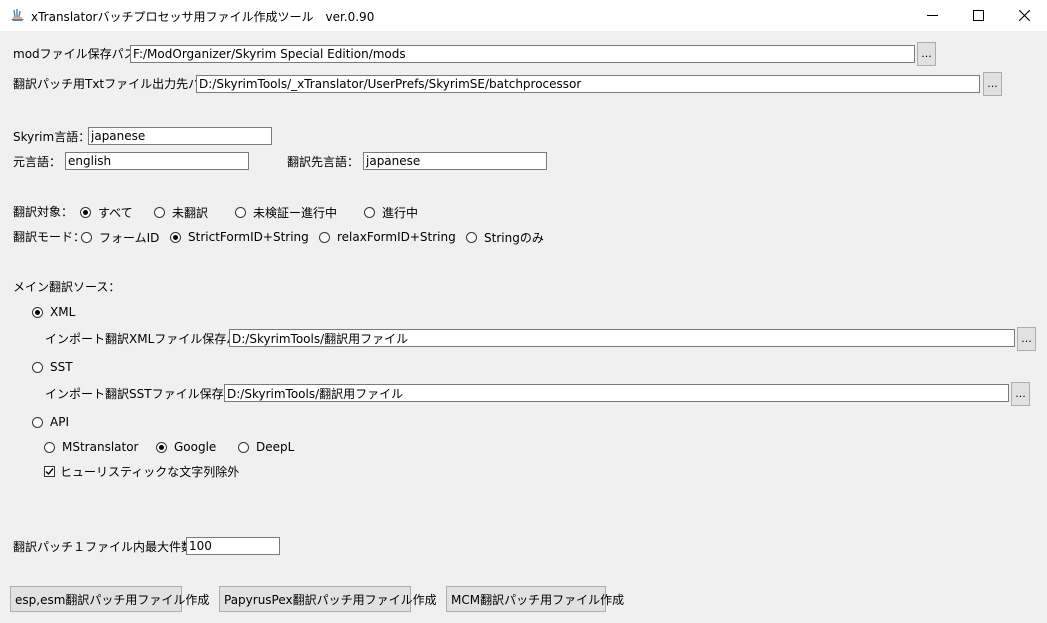  I want to click on create-esp-esm-patch-button: esp,esm翻訳パッチ用ファイル作成, so click(109, 599).